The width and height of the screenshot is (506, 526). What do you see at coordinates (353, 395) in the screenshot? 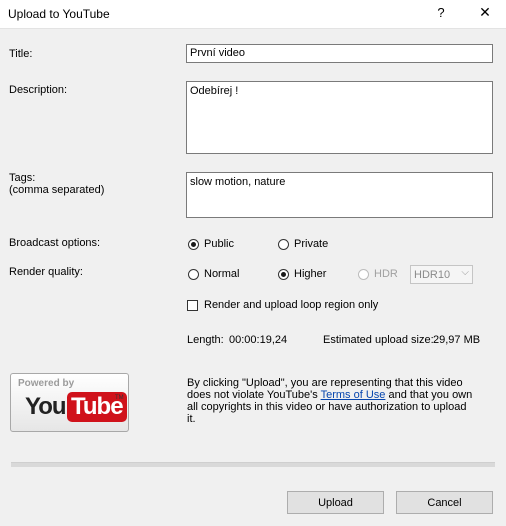
I see `terms-of-use-link: Terms of Use` at bounding box center [353, 395].